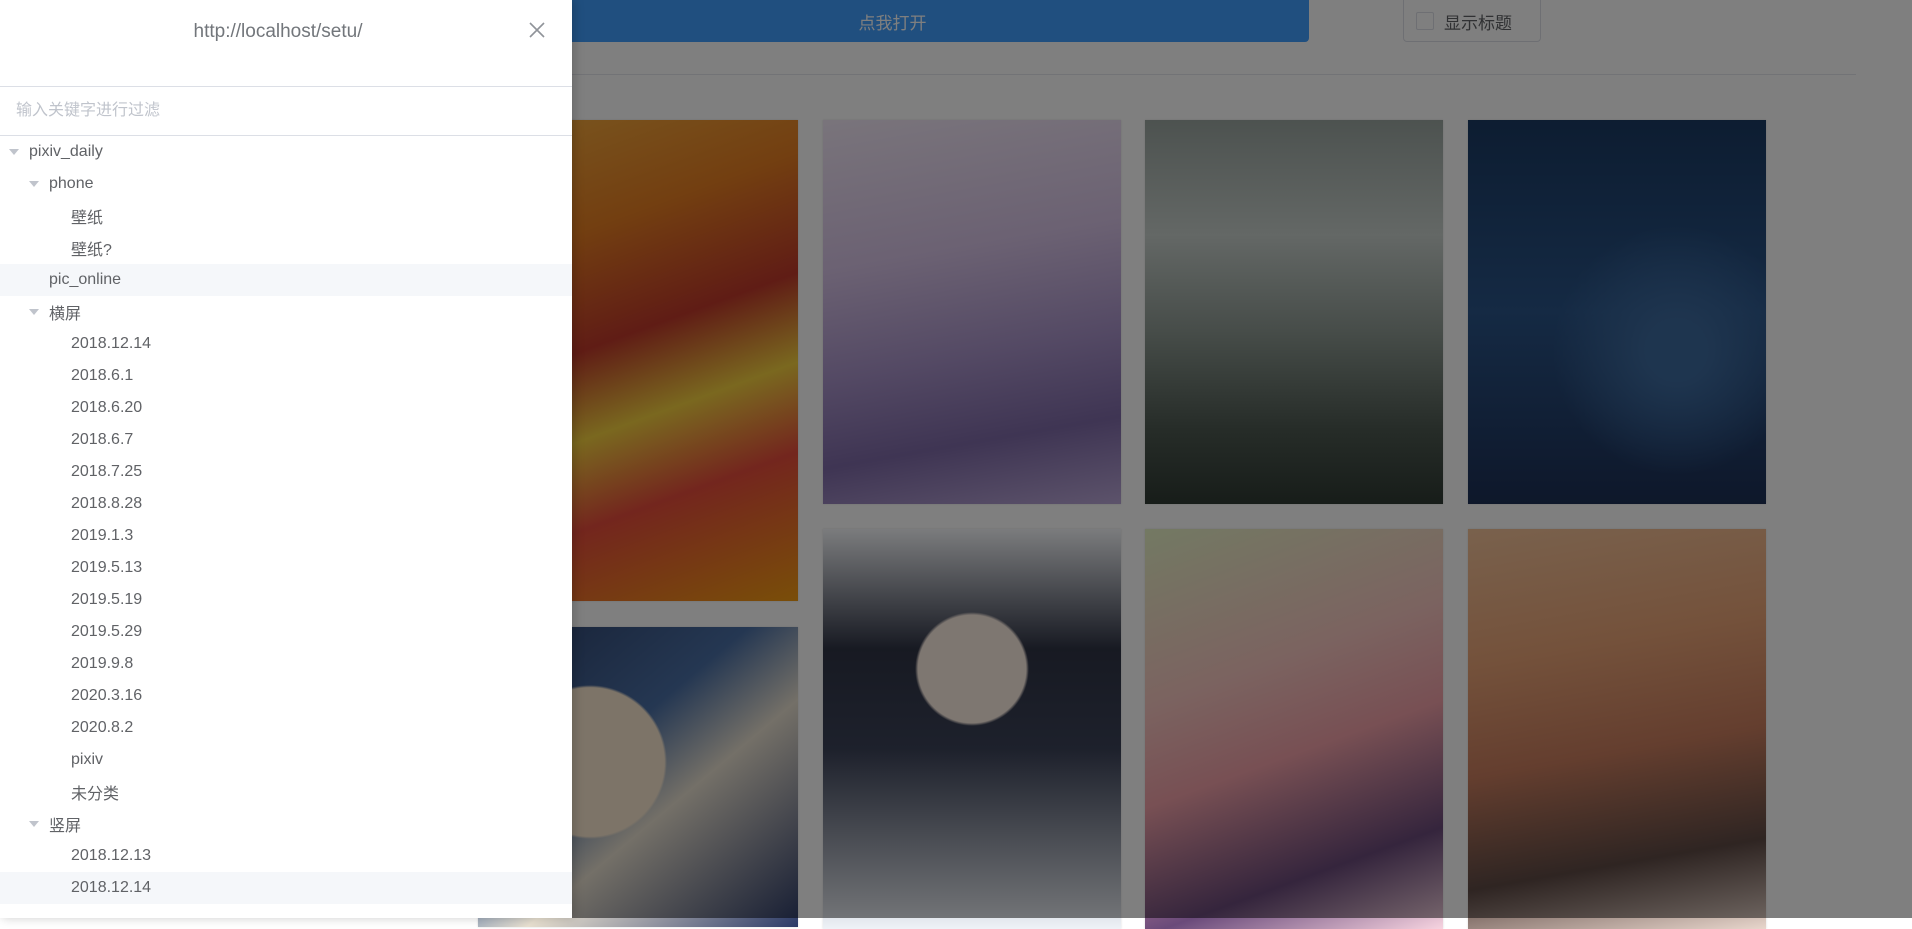 The image size is (1912, 929). Describe the element at coordinates (286, 280) in the screenshot. I see `tree-node: pic_online` at that location.